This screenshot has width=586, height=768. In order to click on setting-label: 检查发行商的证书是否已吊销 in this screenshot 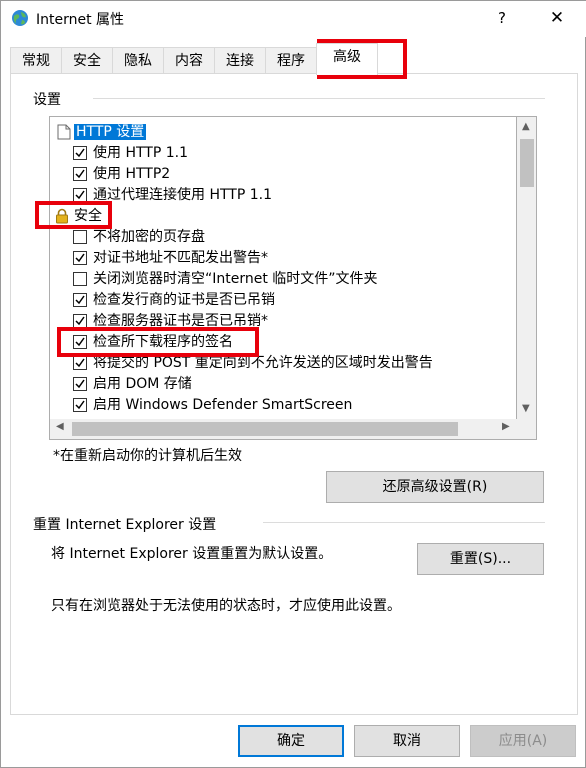, I will do `click(184, 300)`.